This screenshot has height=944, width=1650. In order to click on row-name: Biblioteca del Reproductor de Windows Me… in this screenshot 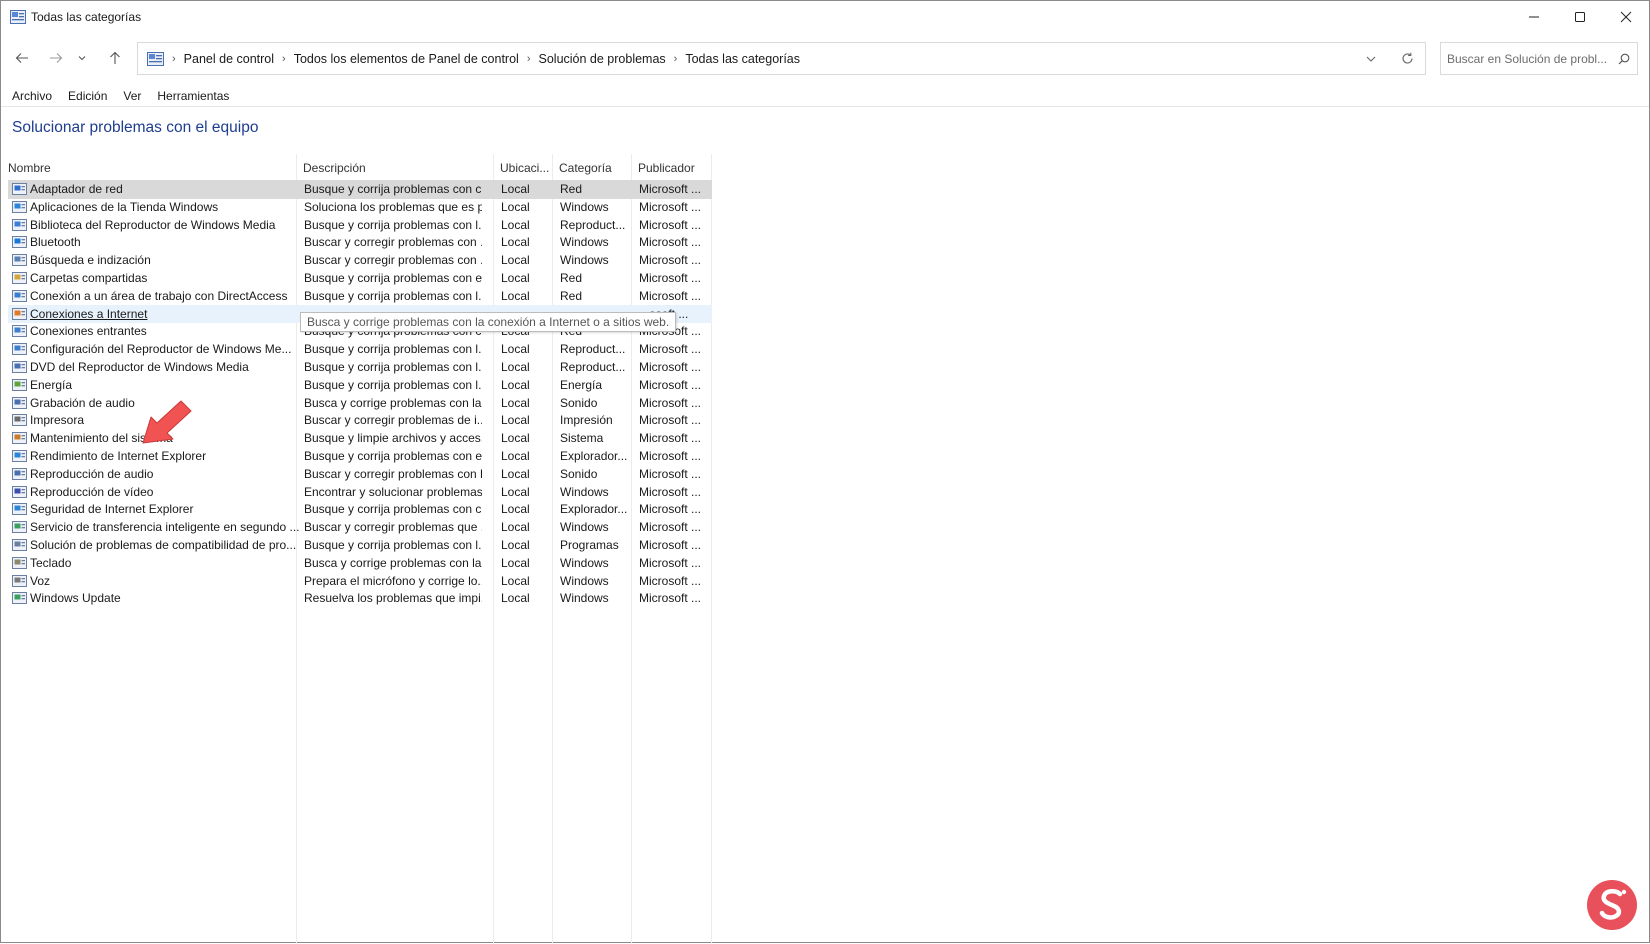, I will do `click(165, 225)`.